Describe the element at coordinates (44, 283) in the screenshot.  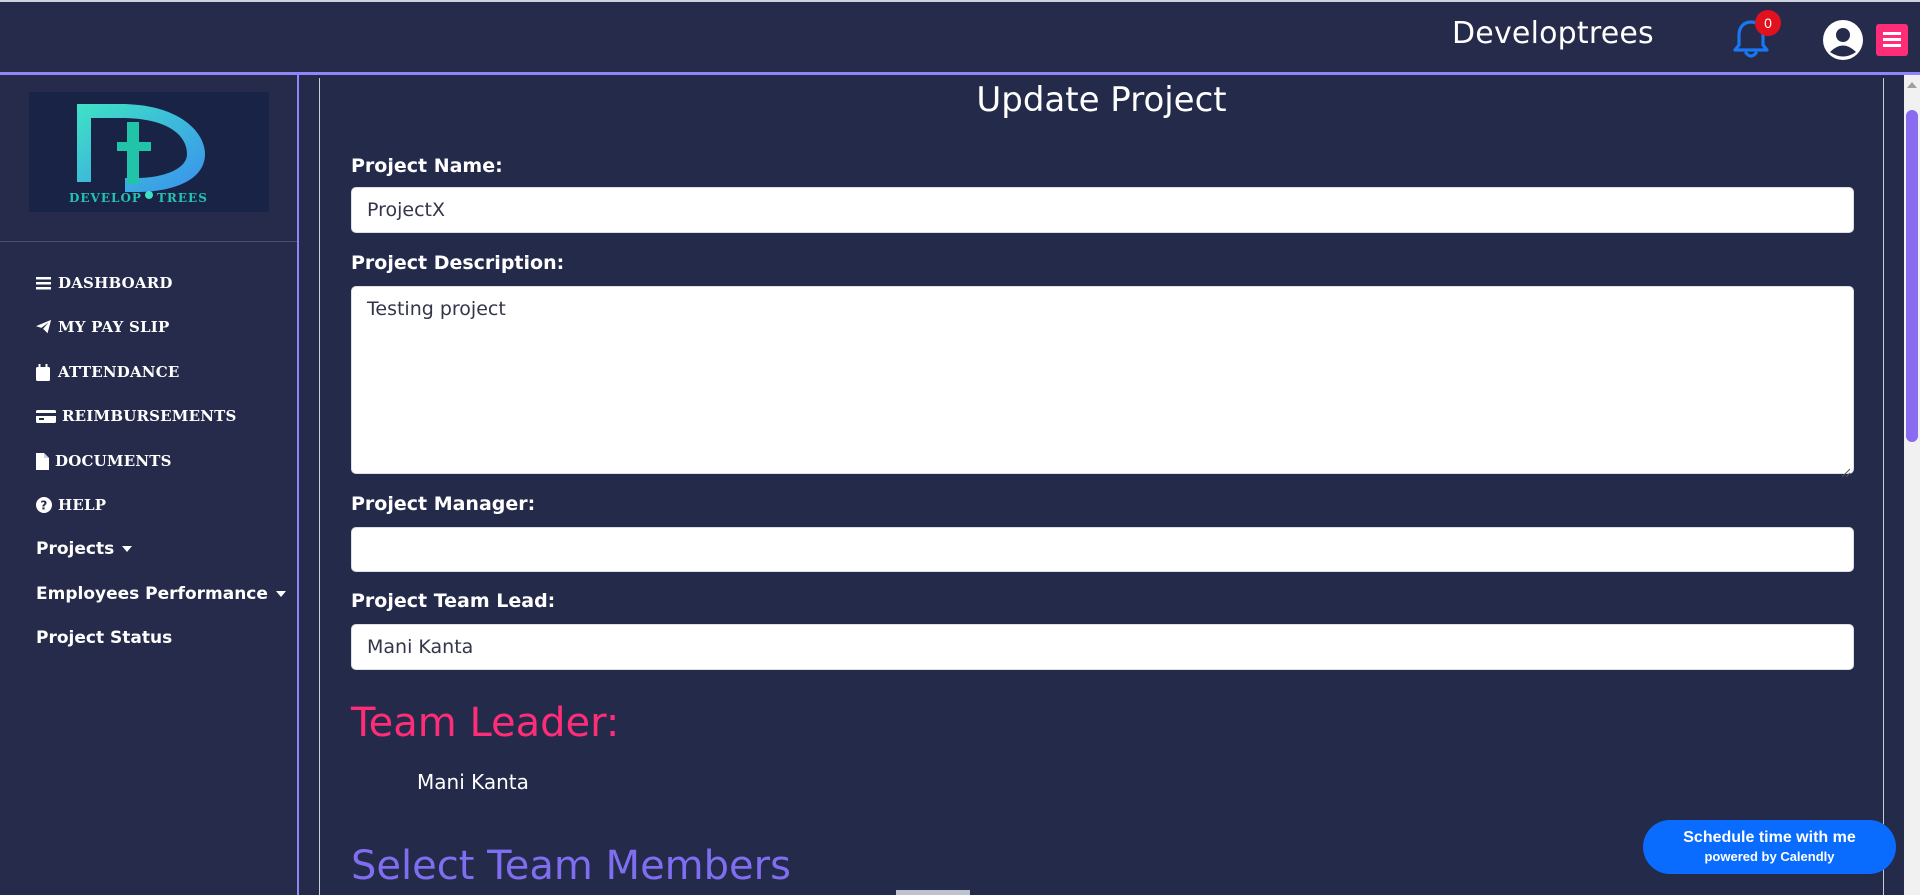
I see `bars-icon` at that location.